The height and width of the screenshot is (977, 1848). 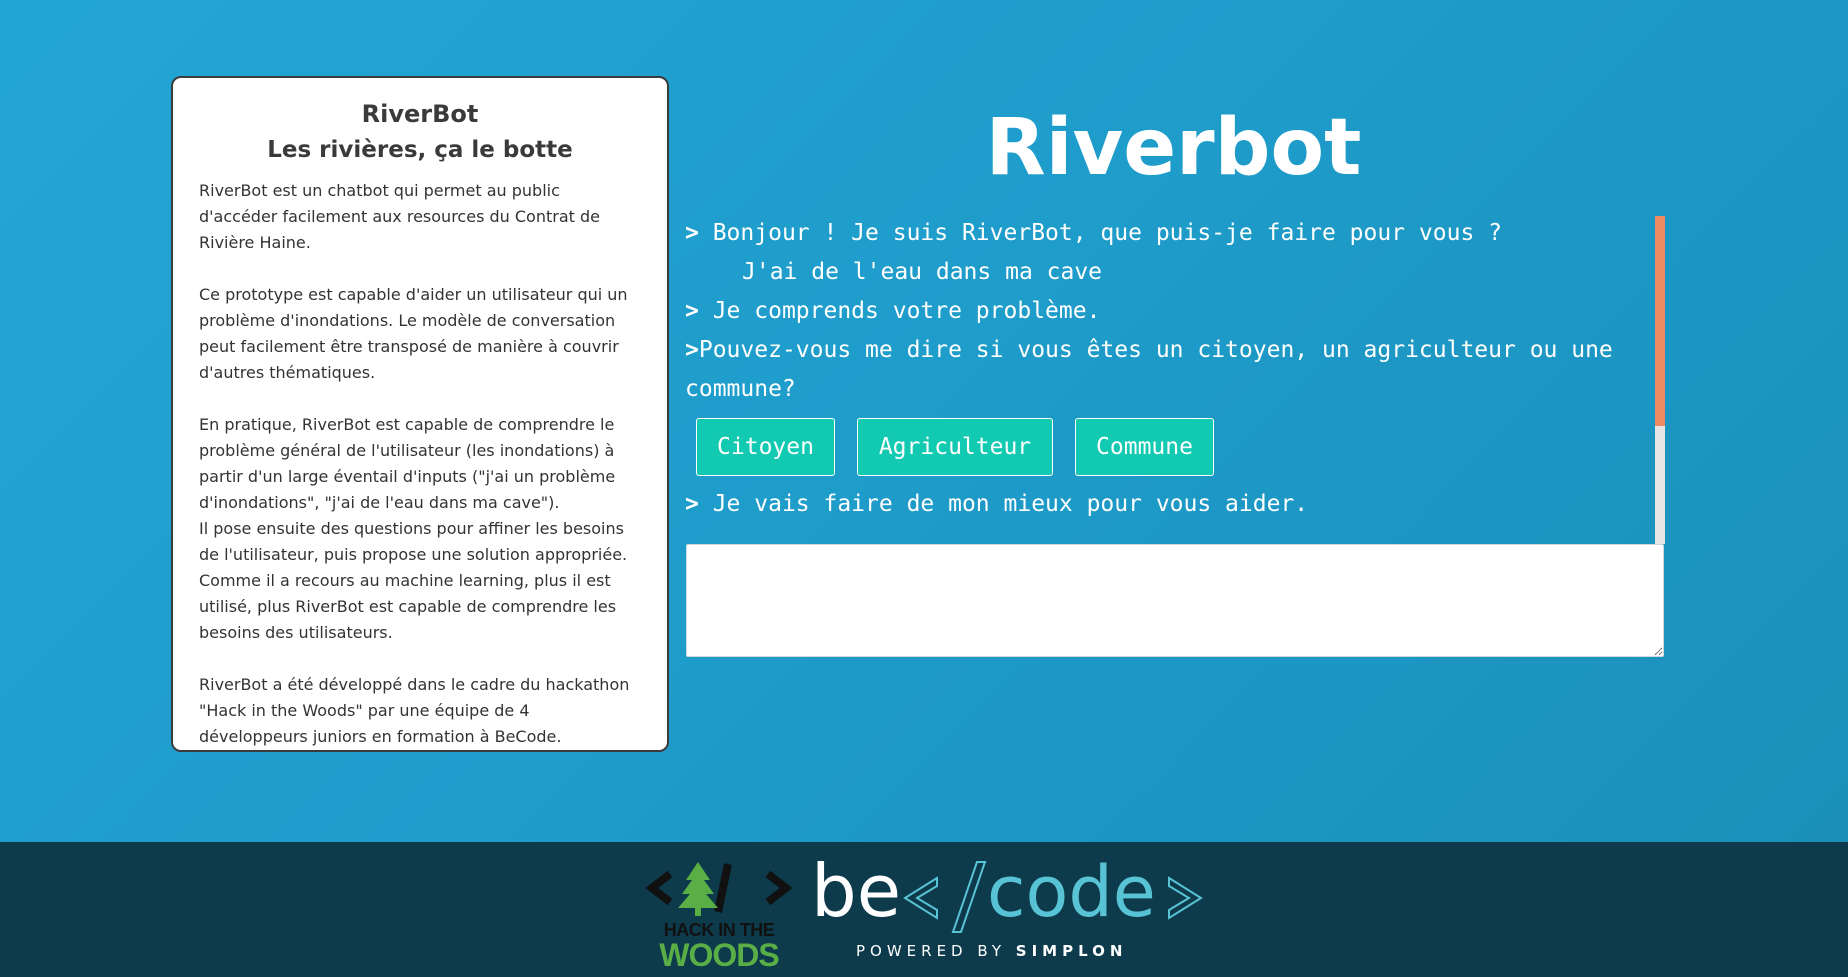 What do you see at coordinates (899, 311) in the screenshot?
I see `bot-message-text: Je comprends votre problème.` at bounding box center [899, 311].